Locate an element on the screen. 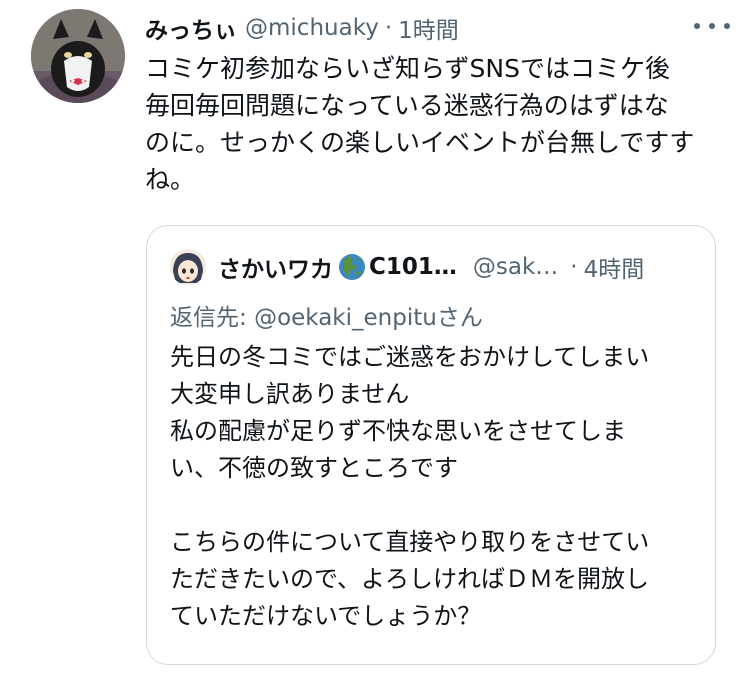 The height and width of the screenshot is (681, 750). quoted-text-line: い、不徳の致すところです is located at coordinates (314, 468).